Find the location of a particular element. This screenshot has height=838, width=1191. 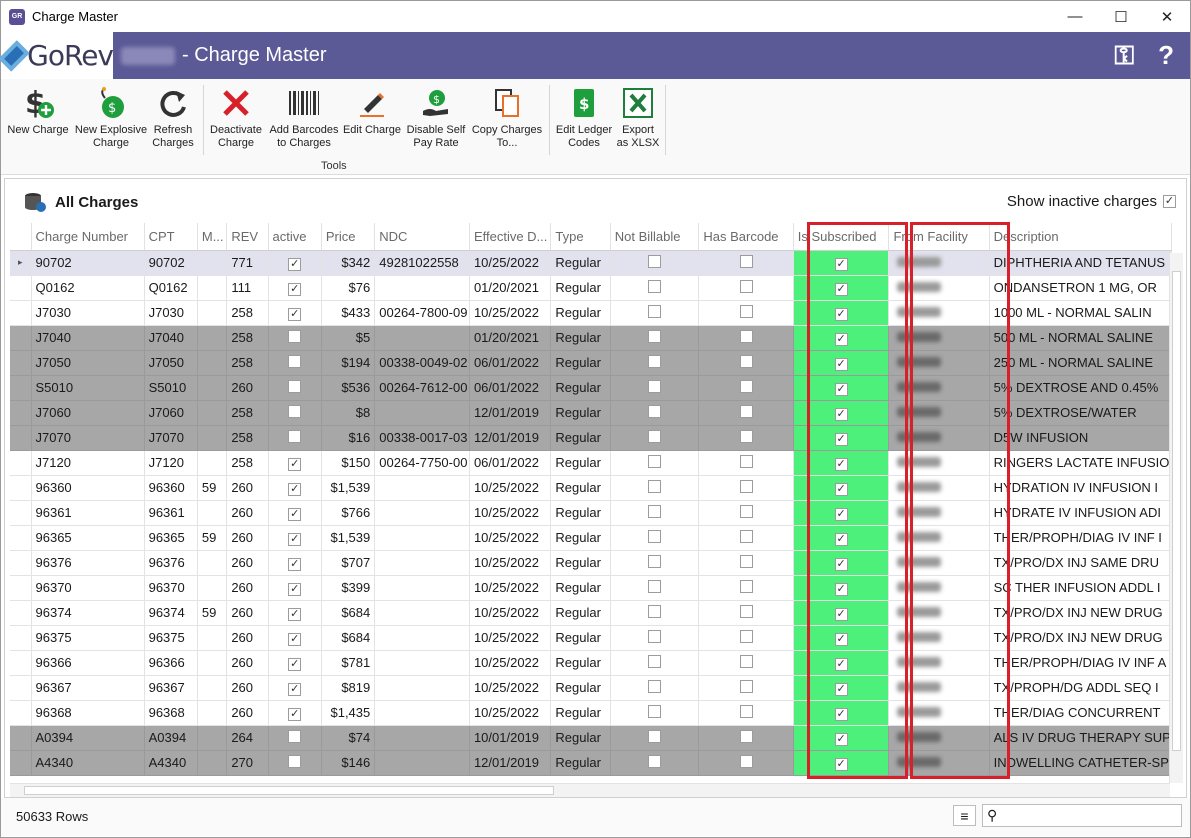

maximize-button: ☐ is located at coordinates (1121, 16).